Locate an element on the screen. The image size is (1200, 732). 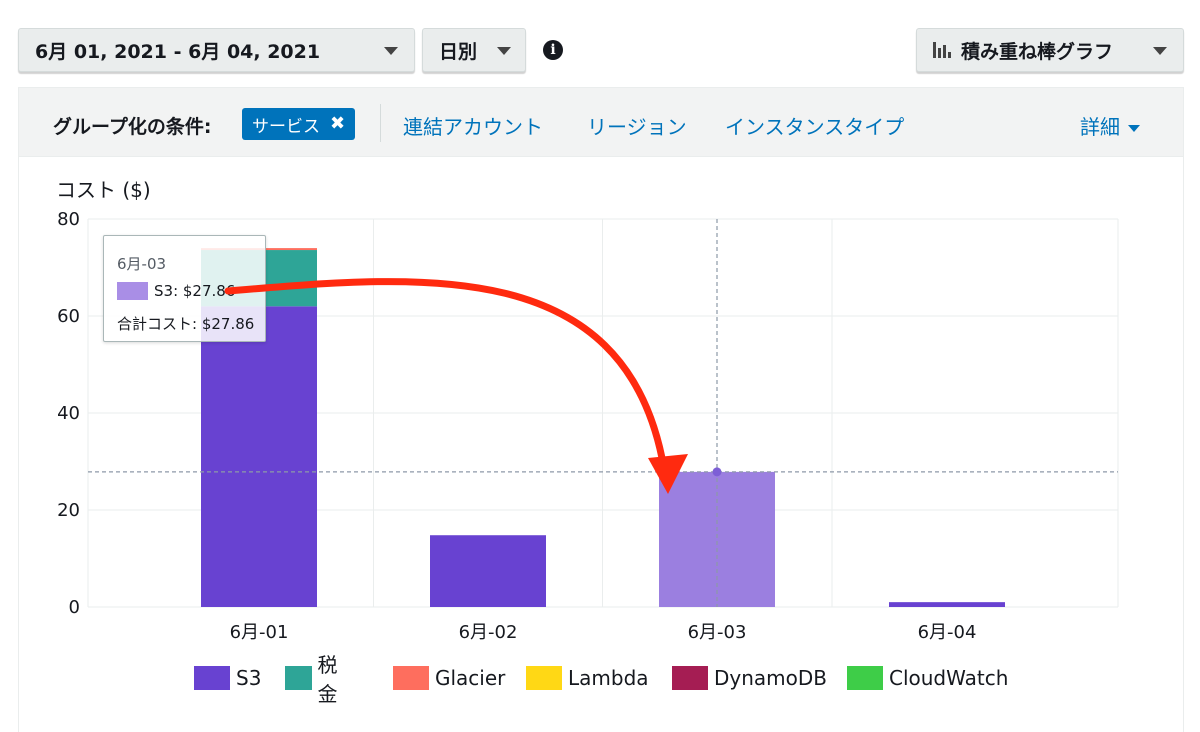
tooltip-date: 6月-03 is located at coordinates (142, 264).